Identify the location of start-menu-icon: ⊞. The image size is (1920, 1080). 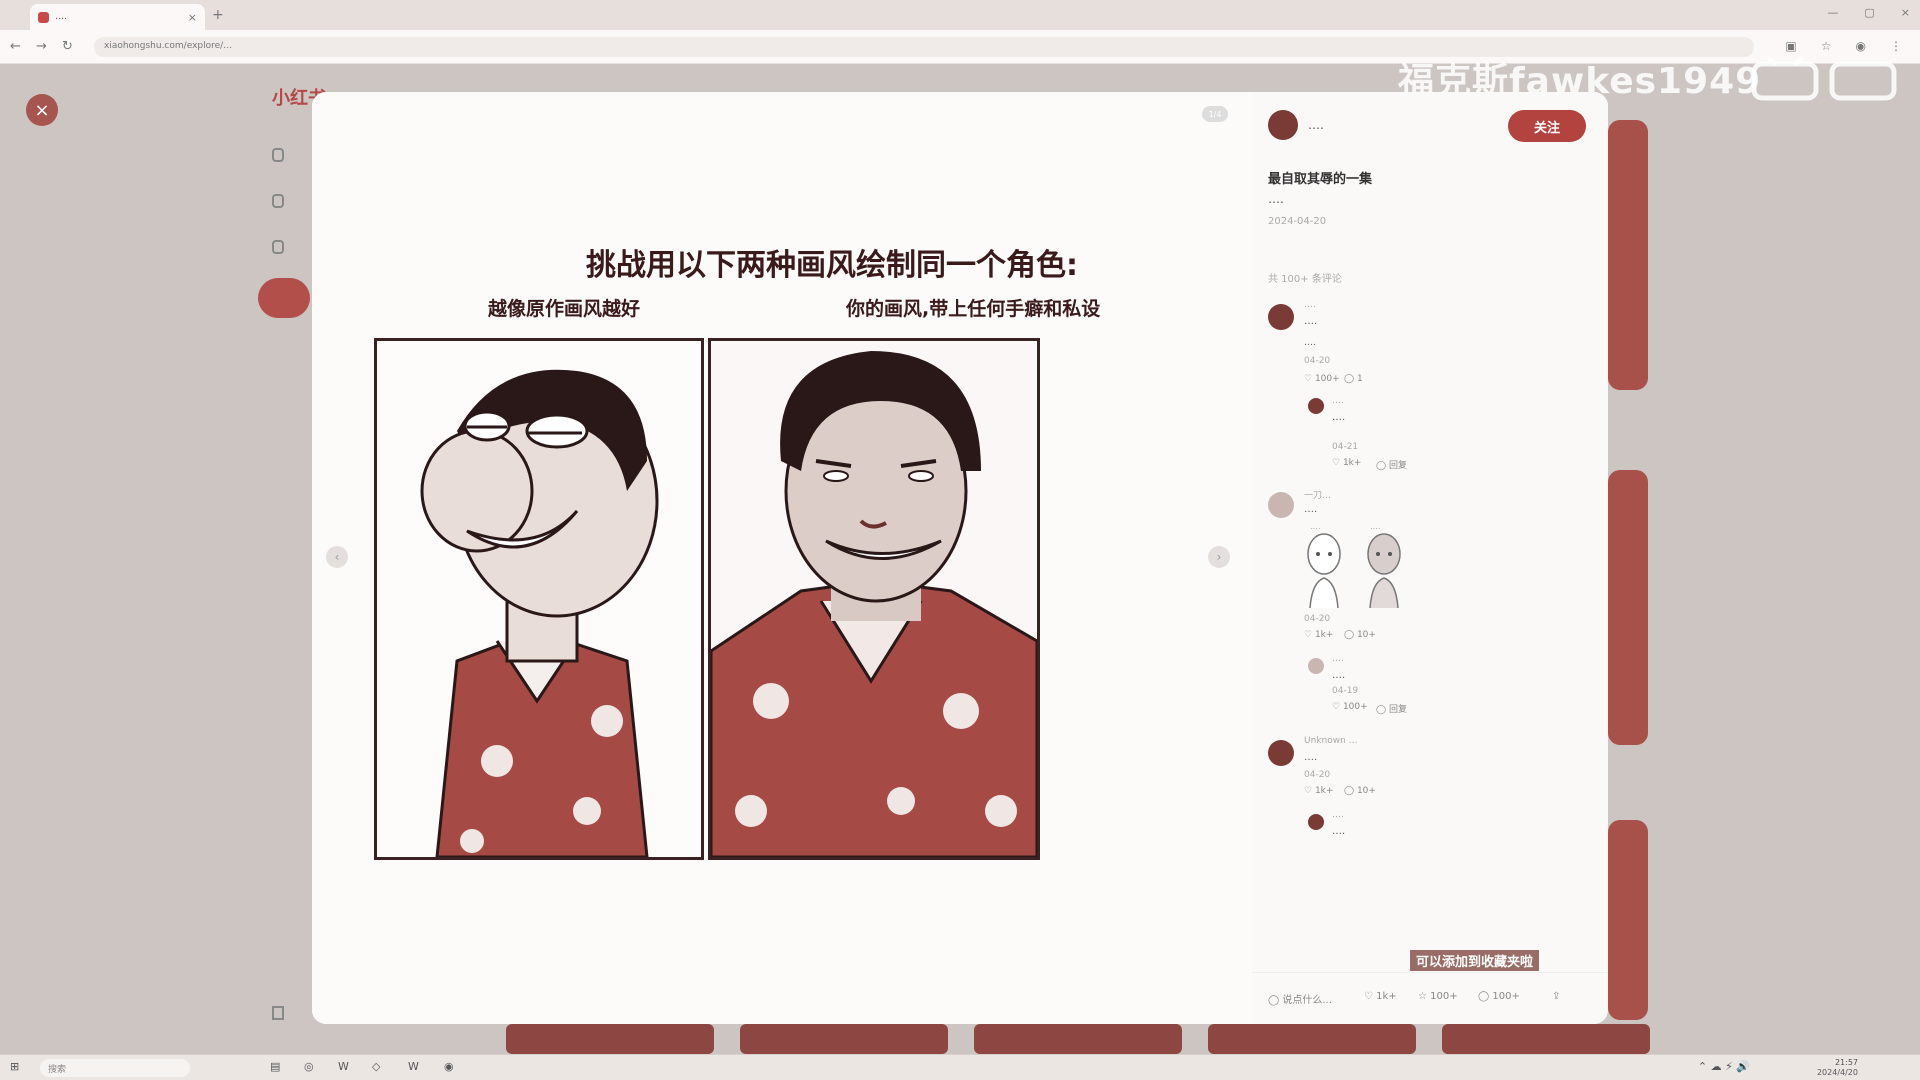
(14, 1066).